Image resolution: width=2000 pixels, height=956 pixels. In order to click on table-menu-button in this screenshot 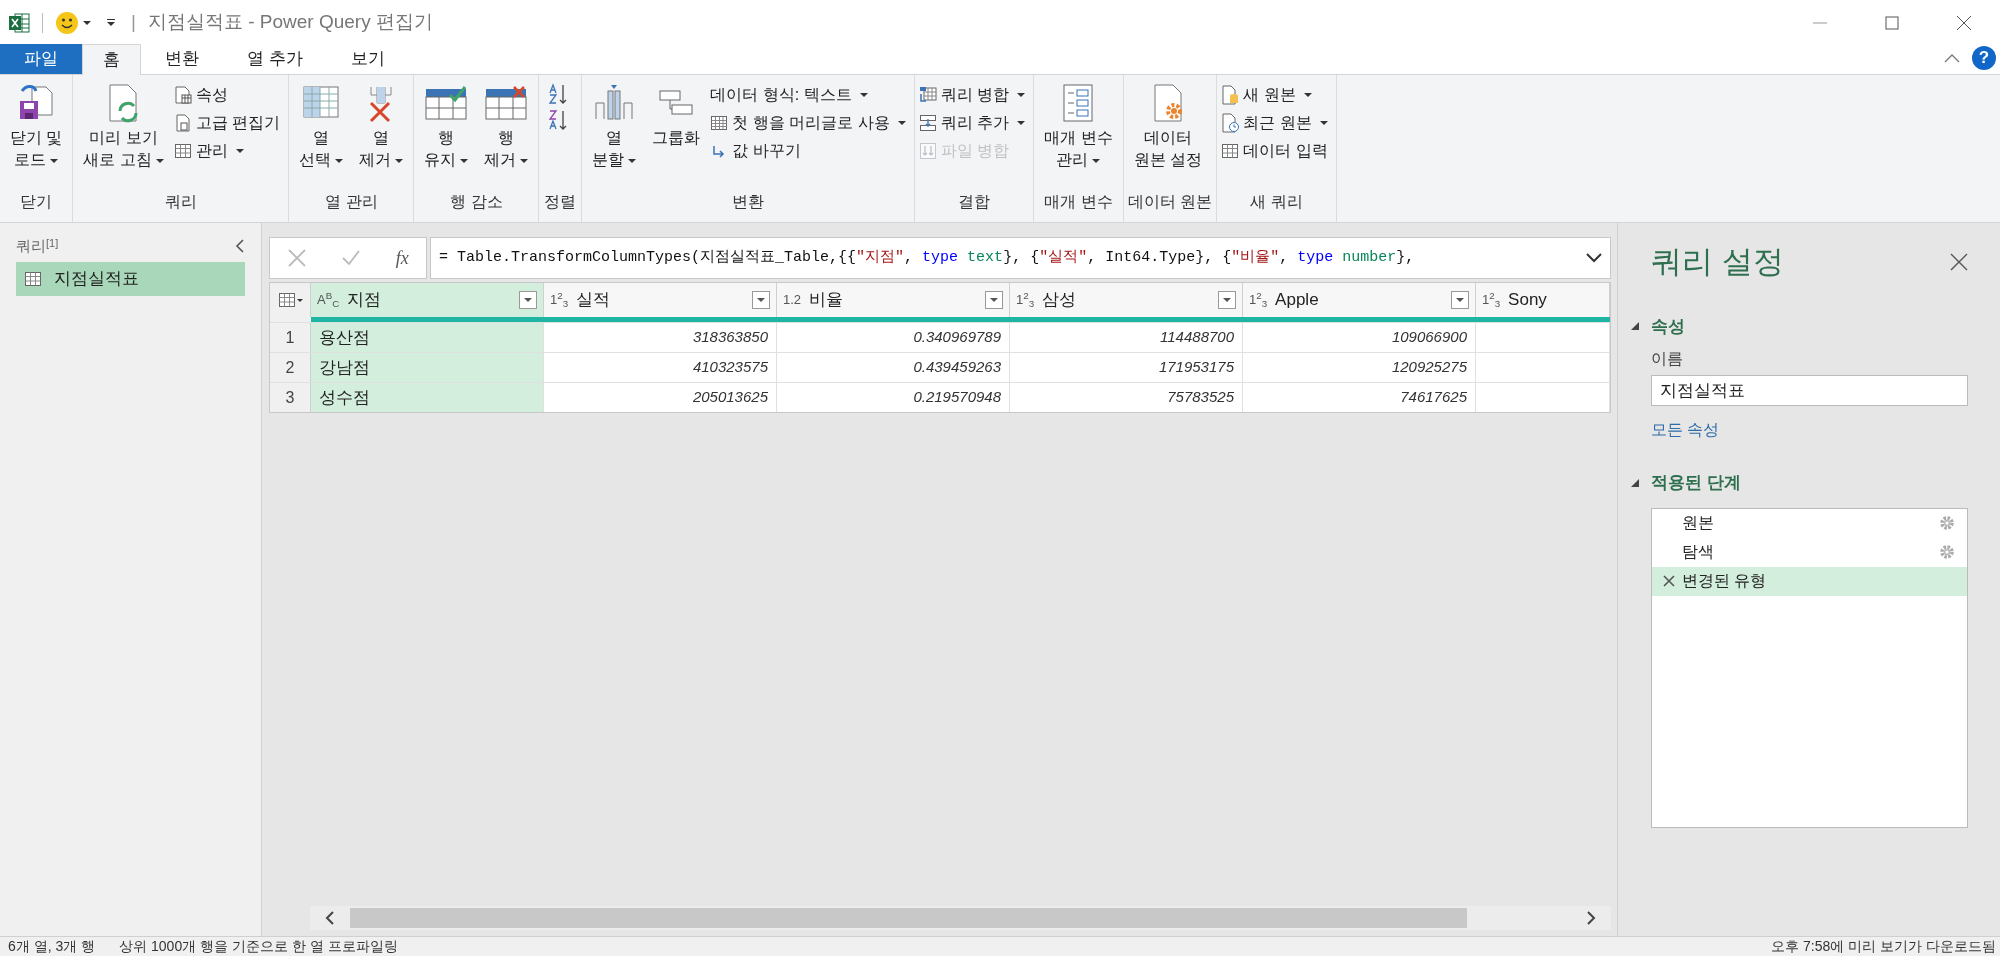, I will do `click(290, 300)`.